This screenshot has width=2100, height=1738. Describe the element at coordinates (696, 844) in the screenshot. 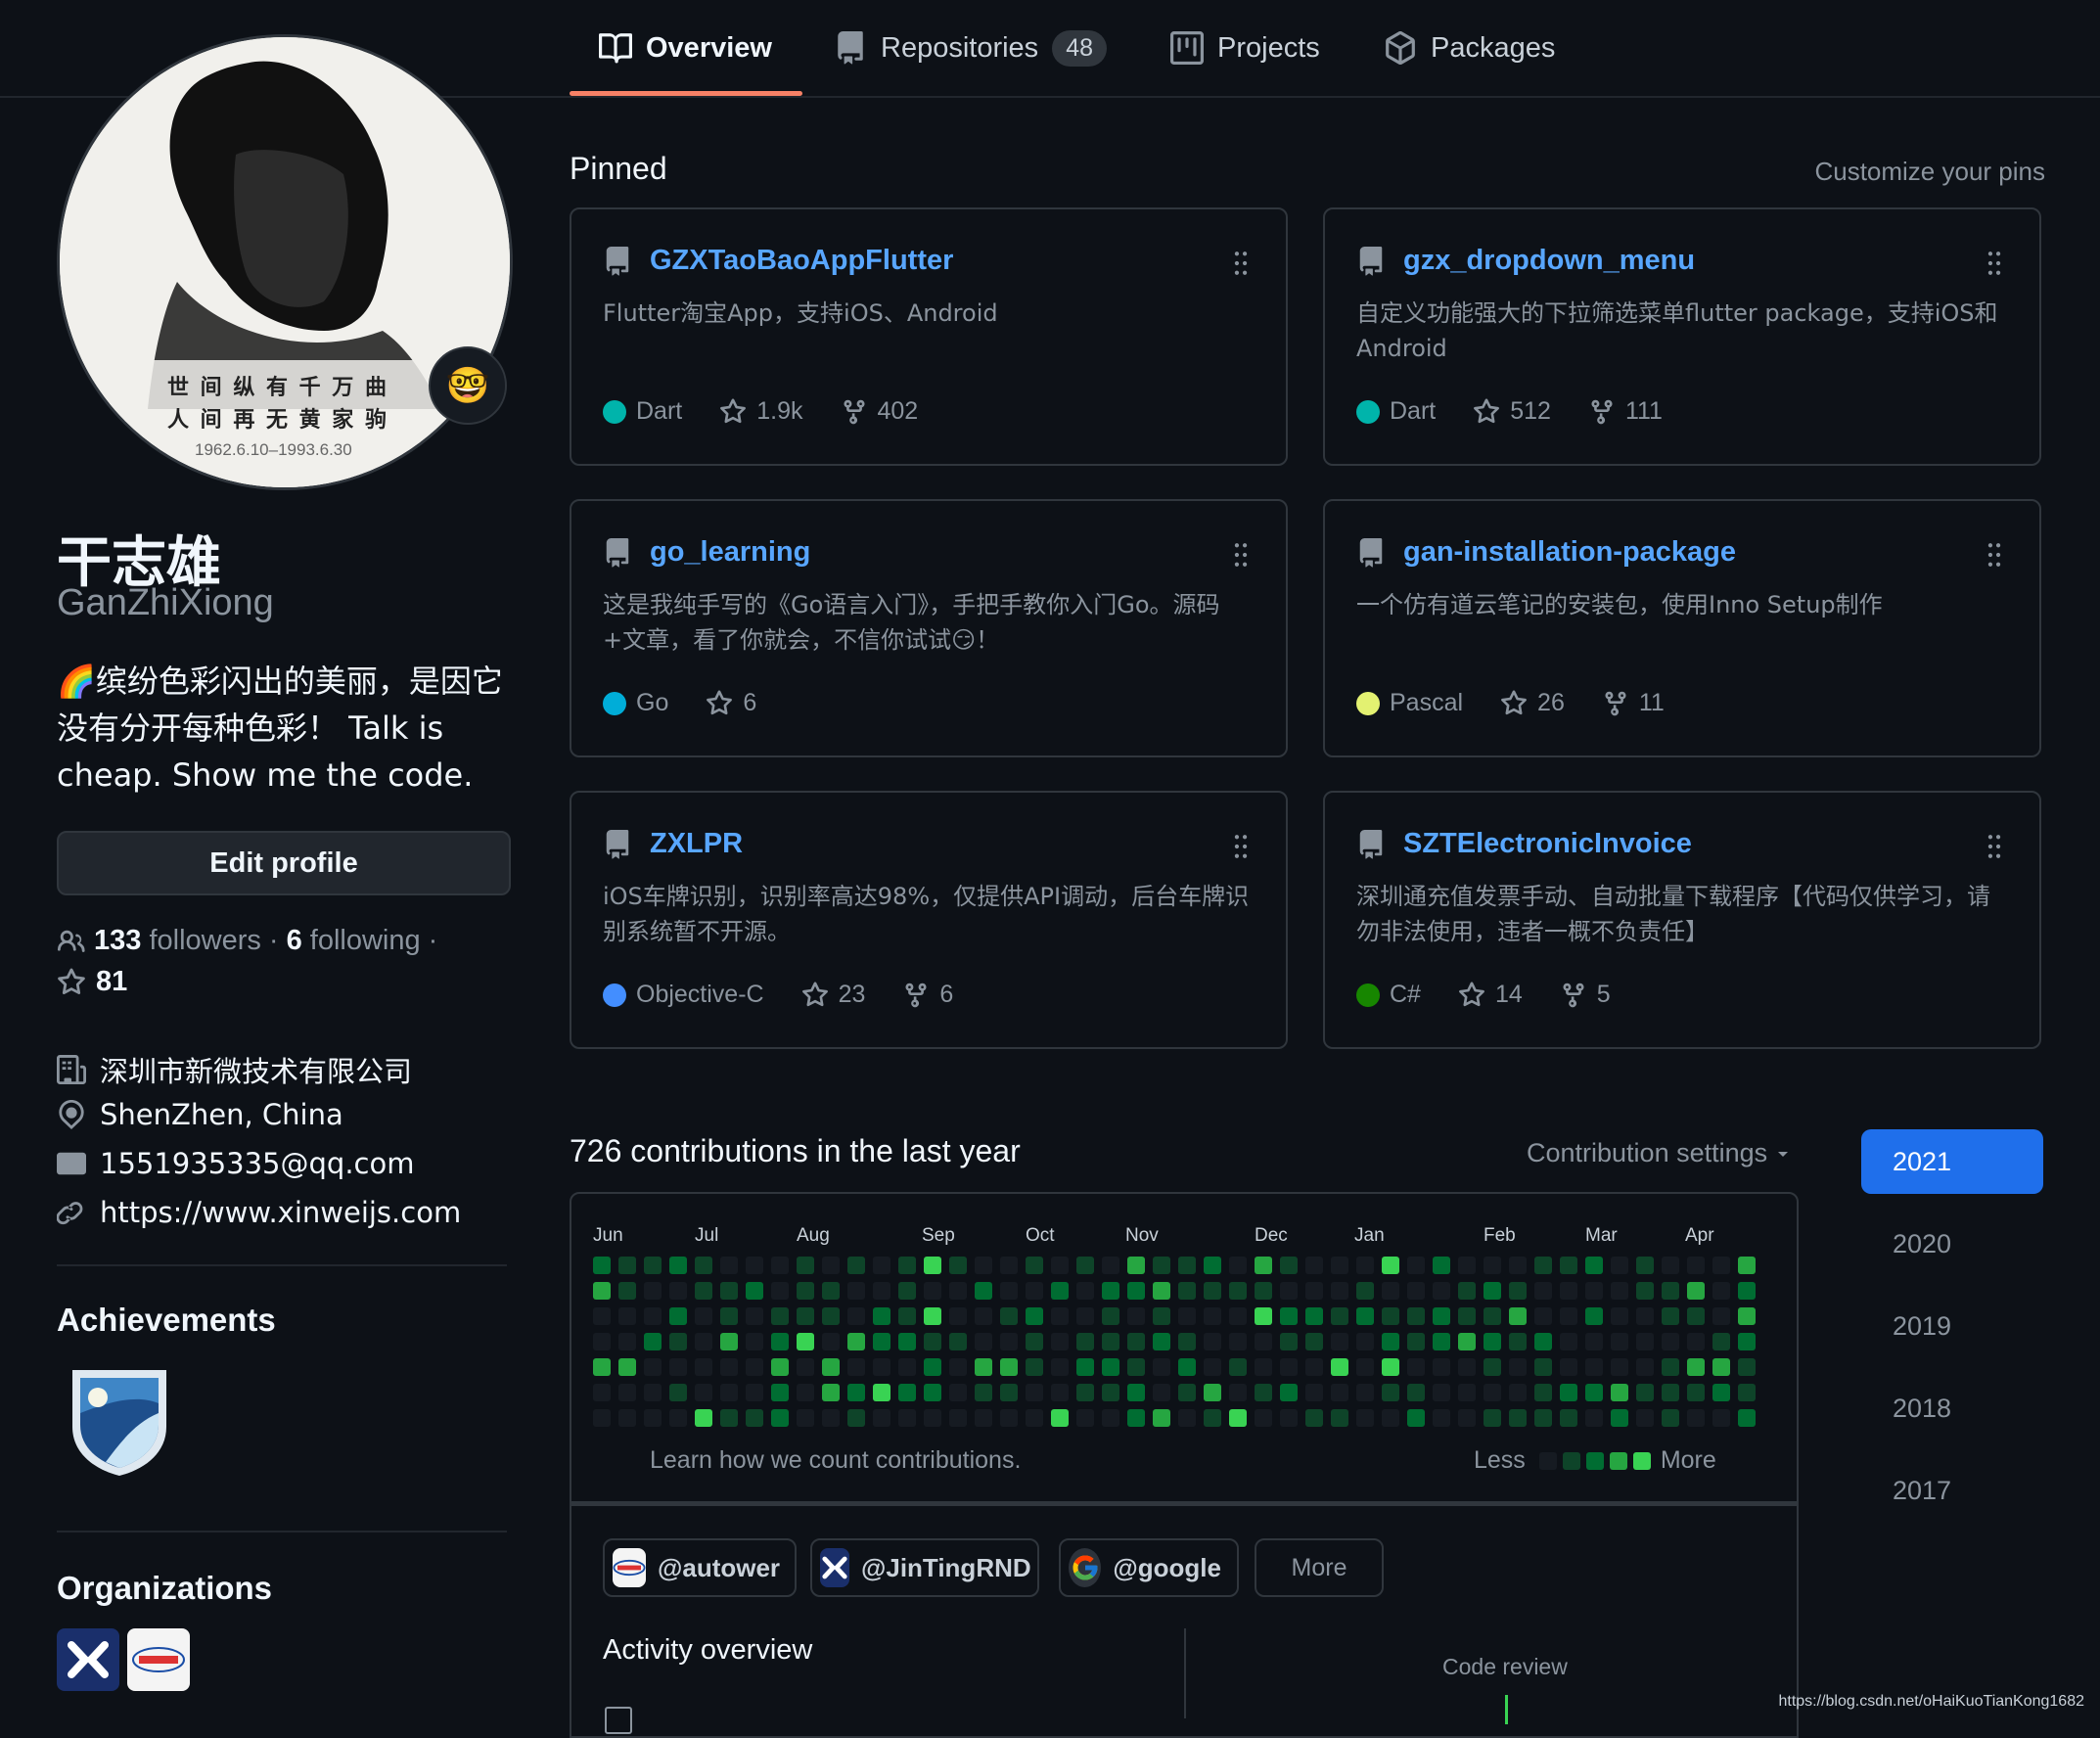

I see `pinned-repo-name: ZXLPR` at that location.